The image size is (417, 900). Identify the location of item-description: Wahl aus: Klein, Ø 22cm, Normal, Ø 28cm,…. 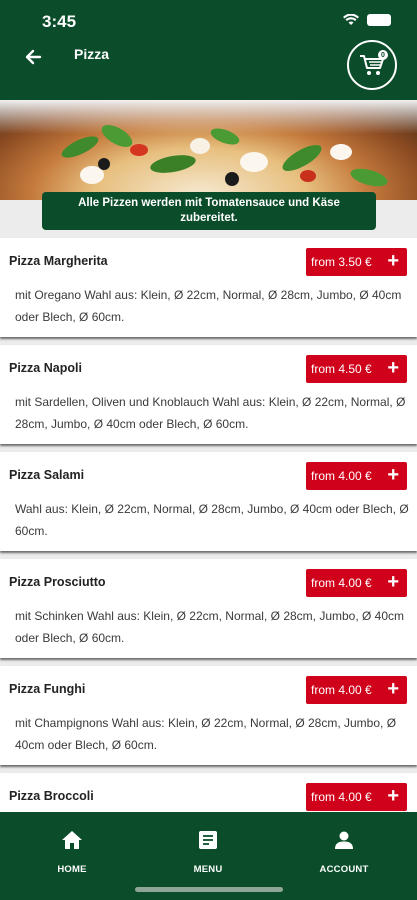
(212, 520).